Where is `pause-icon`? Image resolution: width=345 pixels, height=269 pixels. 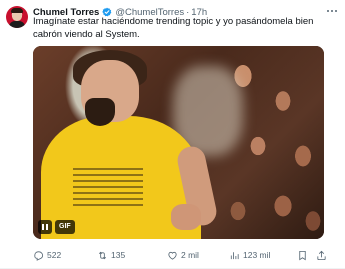
pause-icon is located at coordinates (45, 227).